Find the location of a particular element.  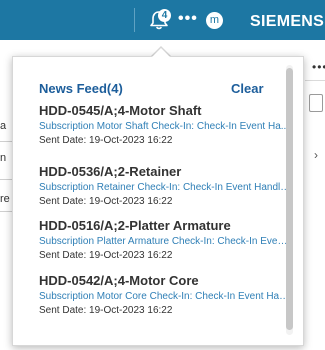

more-options-icon: ••• is located at coordinates (188, 19).